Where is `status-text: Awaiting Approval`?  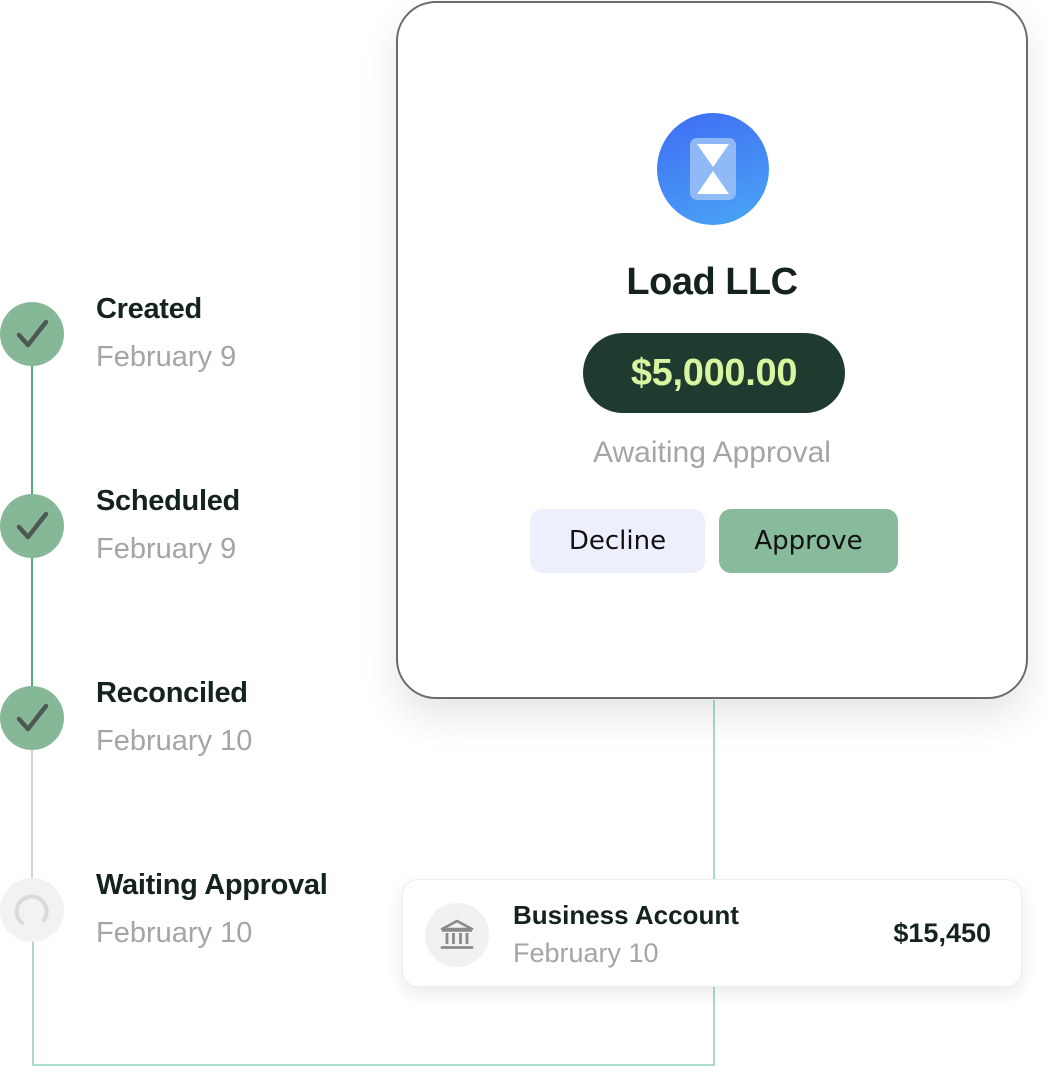 status-text: Awaiting Approval is located at coordinates (712, 452).